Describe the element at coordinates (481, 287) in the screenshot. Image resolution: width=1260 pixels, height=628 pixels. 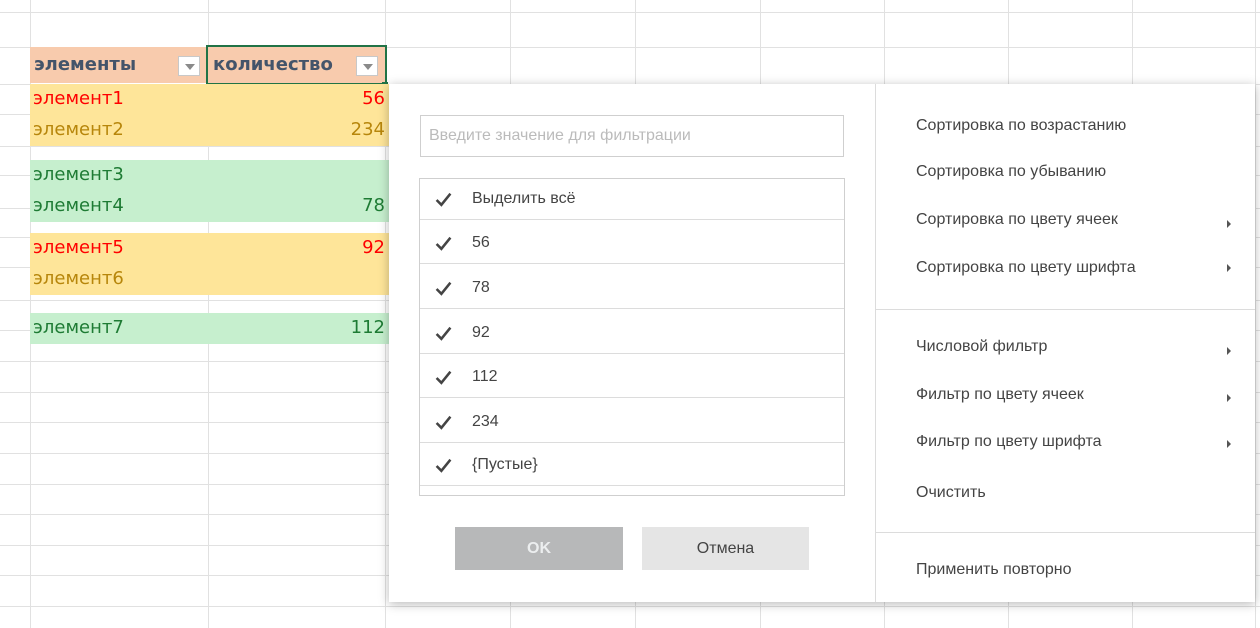
I see `filter-item-label: 78` at that location.